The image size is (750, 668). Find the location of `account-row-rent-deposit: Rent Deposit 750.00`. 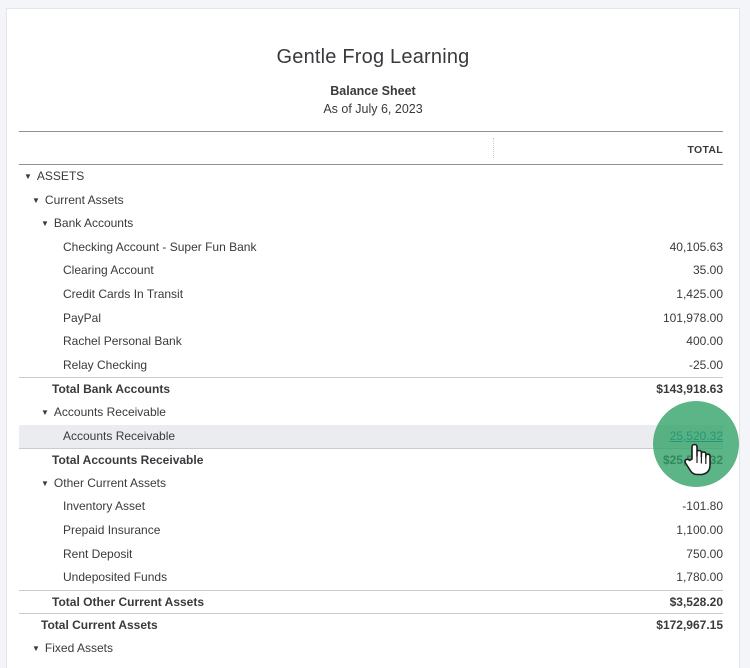

account-row-rent-deposit: Rent Deposit 750.00 is located at coordinates (371, 555).